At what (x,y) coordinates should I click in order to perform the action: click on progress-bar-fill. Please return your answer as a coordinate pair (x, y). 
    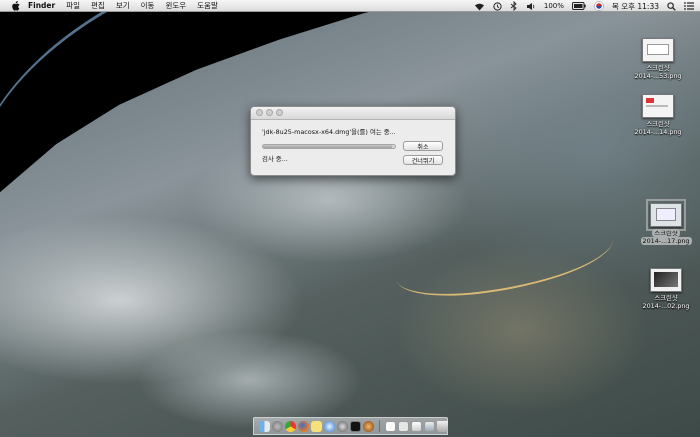
    Looking at the image, I should click on (328, 146).